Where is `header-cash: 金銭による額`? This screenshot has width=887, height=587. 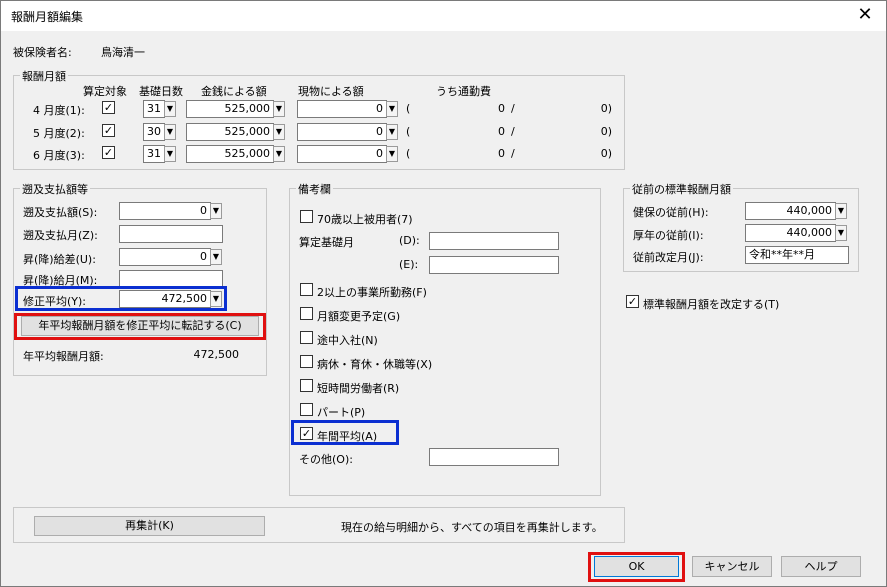
header-cash: 金銭による額 is located at coordinates (234, 91).